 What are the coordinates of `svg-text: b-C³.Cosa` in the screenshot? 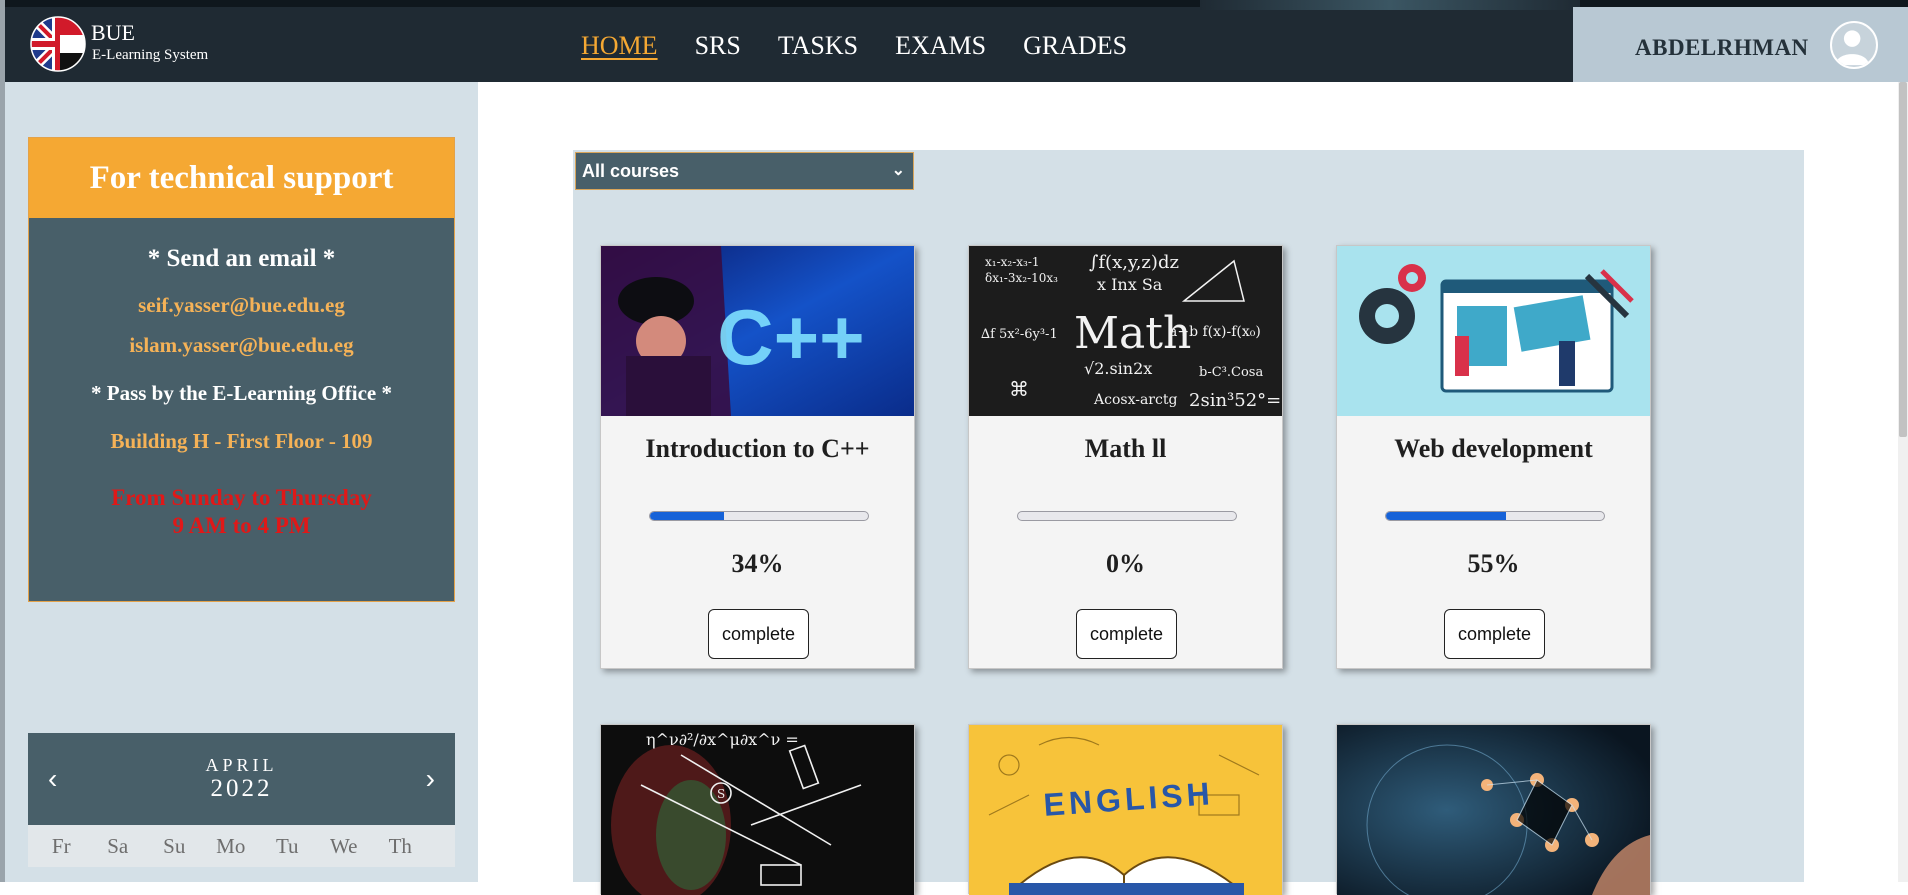 It's located at (1231, 372).